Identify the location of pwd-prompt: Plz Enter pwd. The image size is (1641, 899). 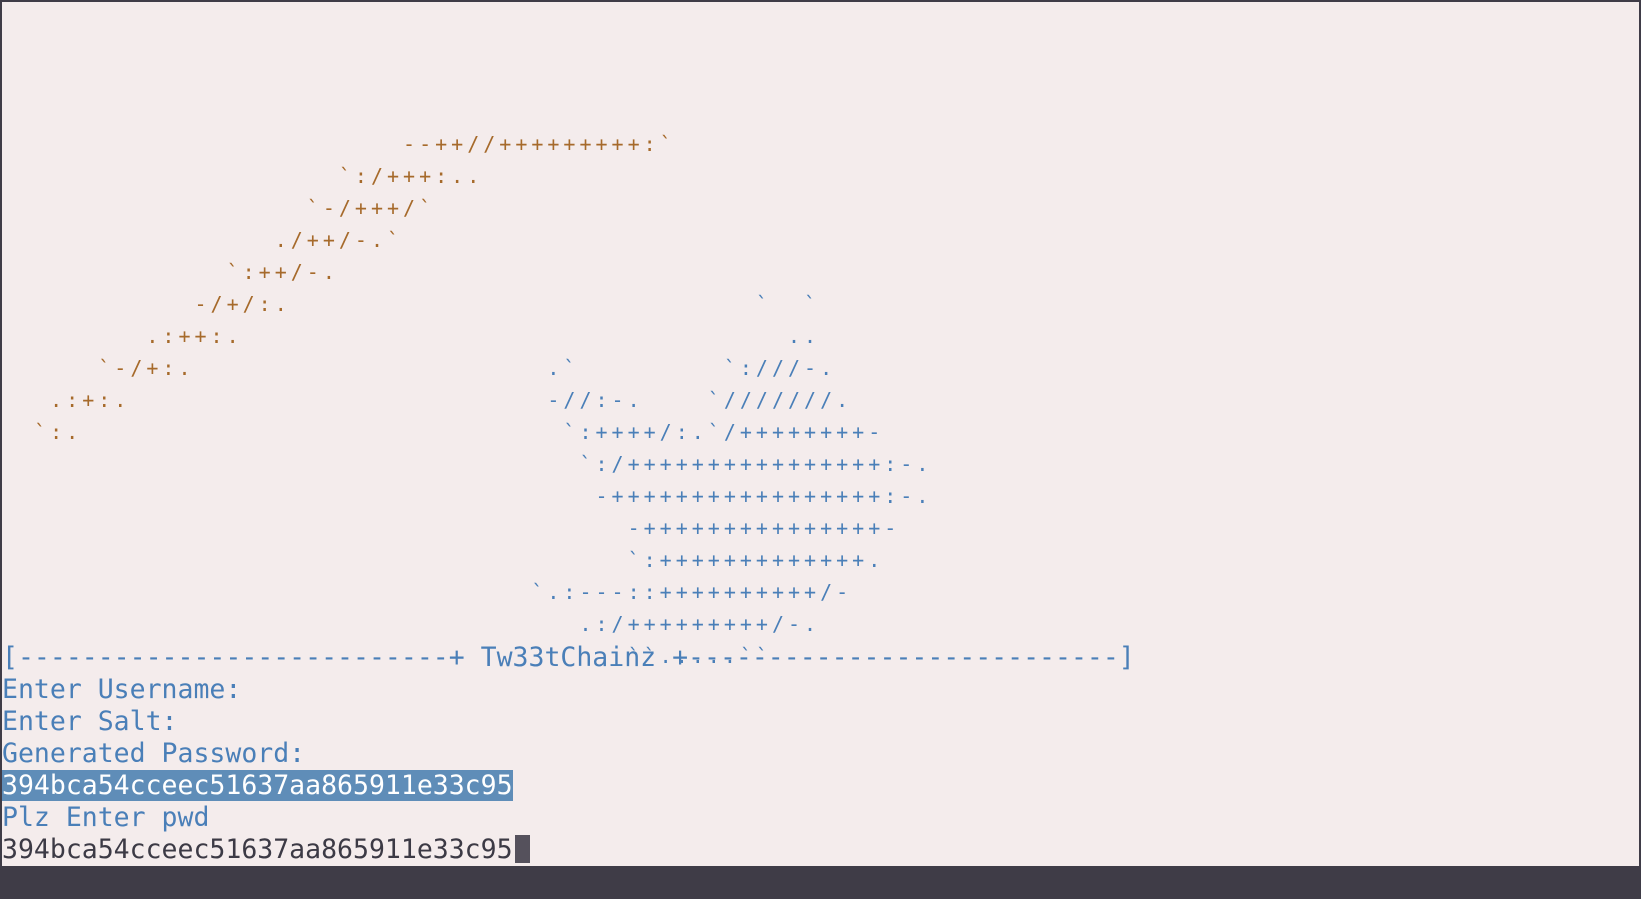
(106, 817).